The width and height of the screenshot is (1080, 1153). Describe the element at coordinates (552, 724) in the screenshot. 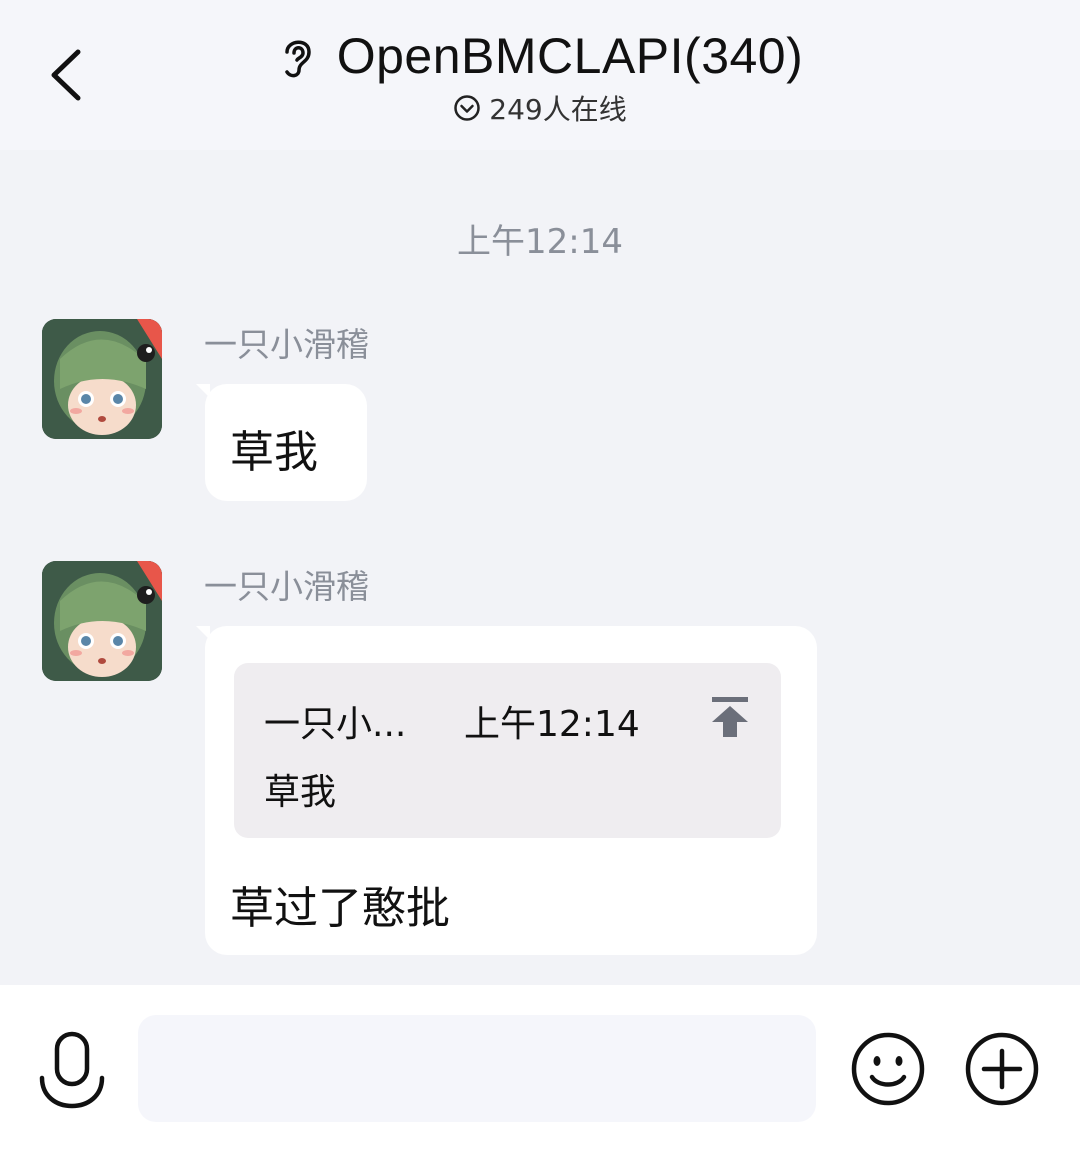

I see `quote-time: 上午12:14` at that location.